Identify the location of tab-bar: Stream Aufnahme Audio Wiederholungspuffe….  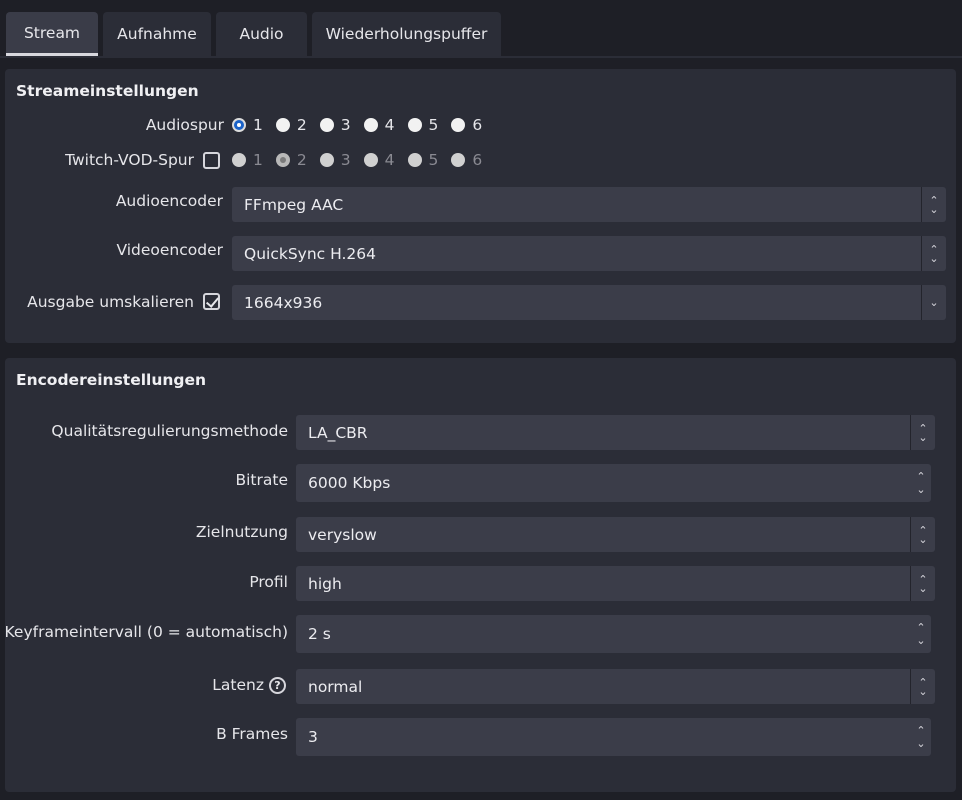
(481, 29).